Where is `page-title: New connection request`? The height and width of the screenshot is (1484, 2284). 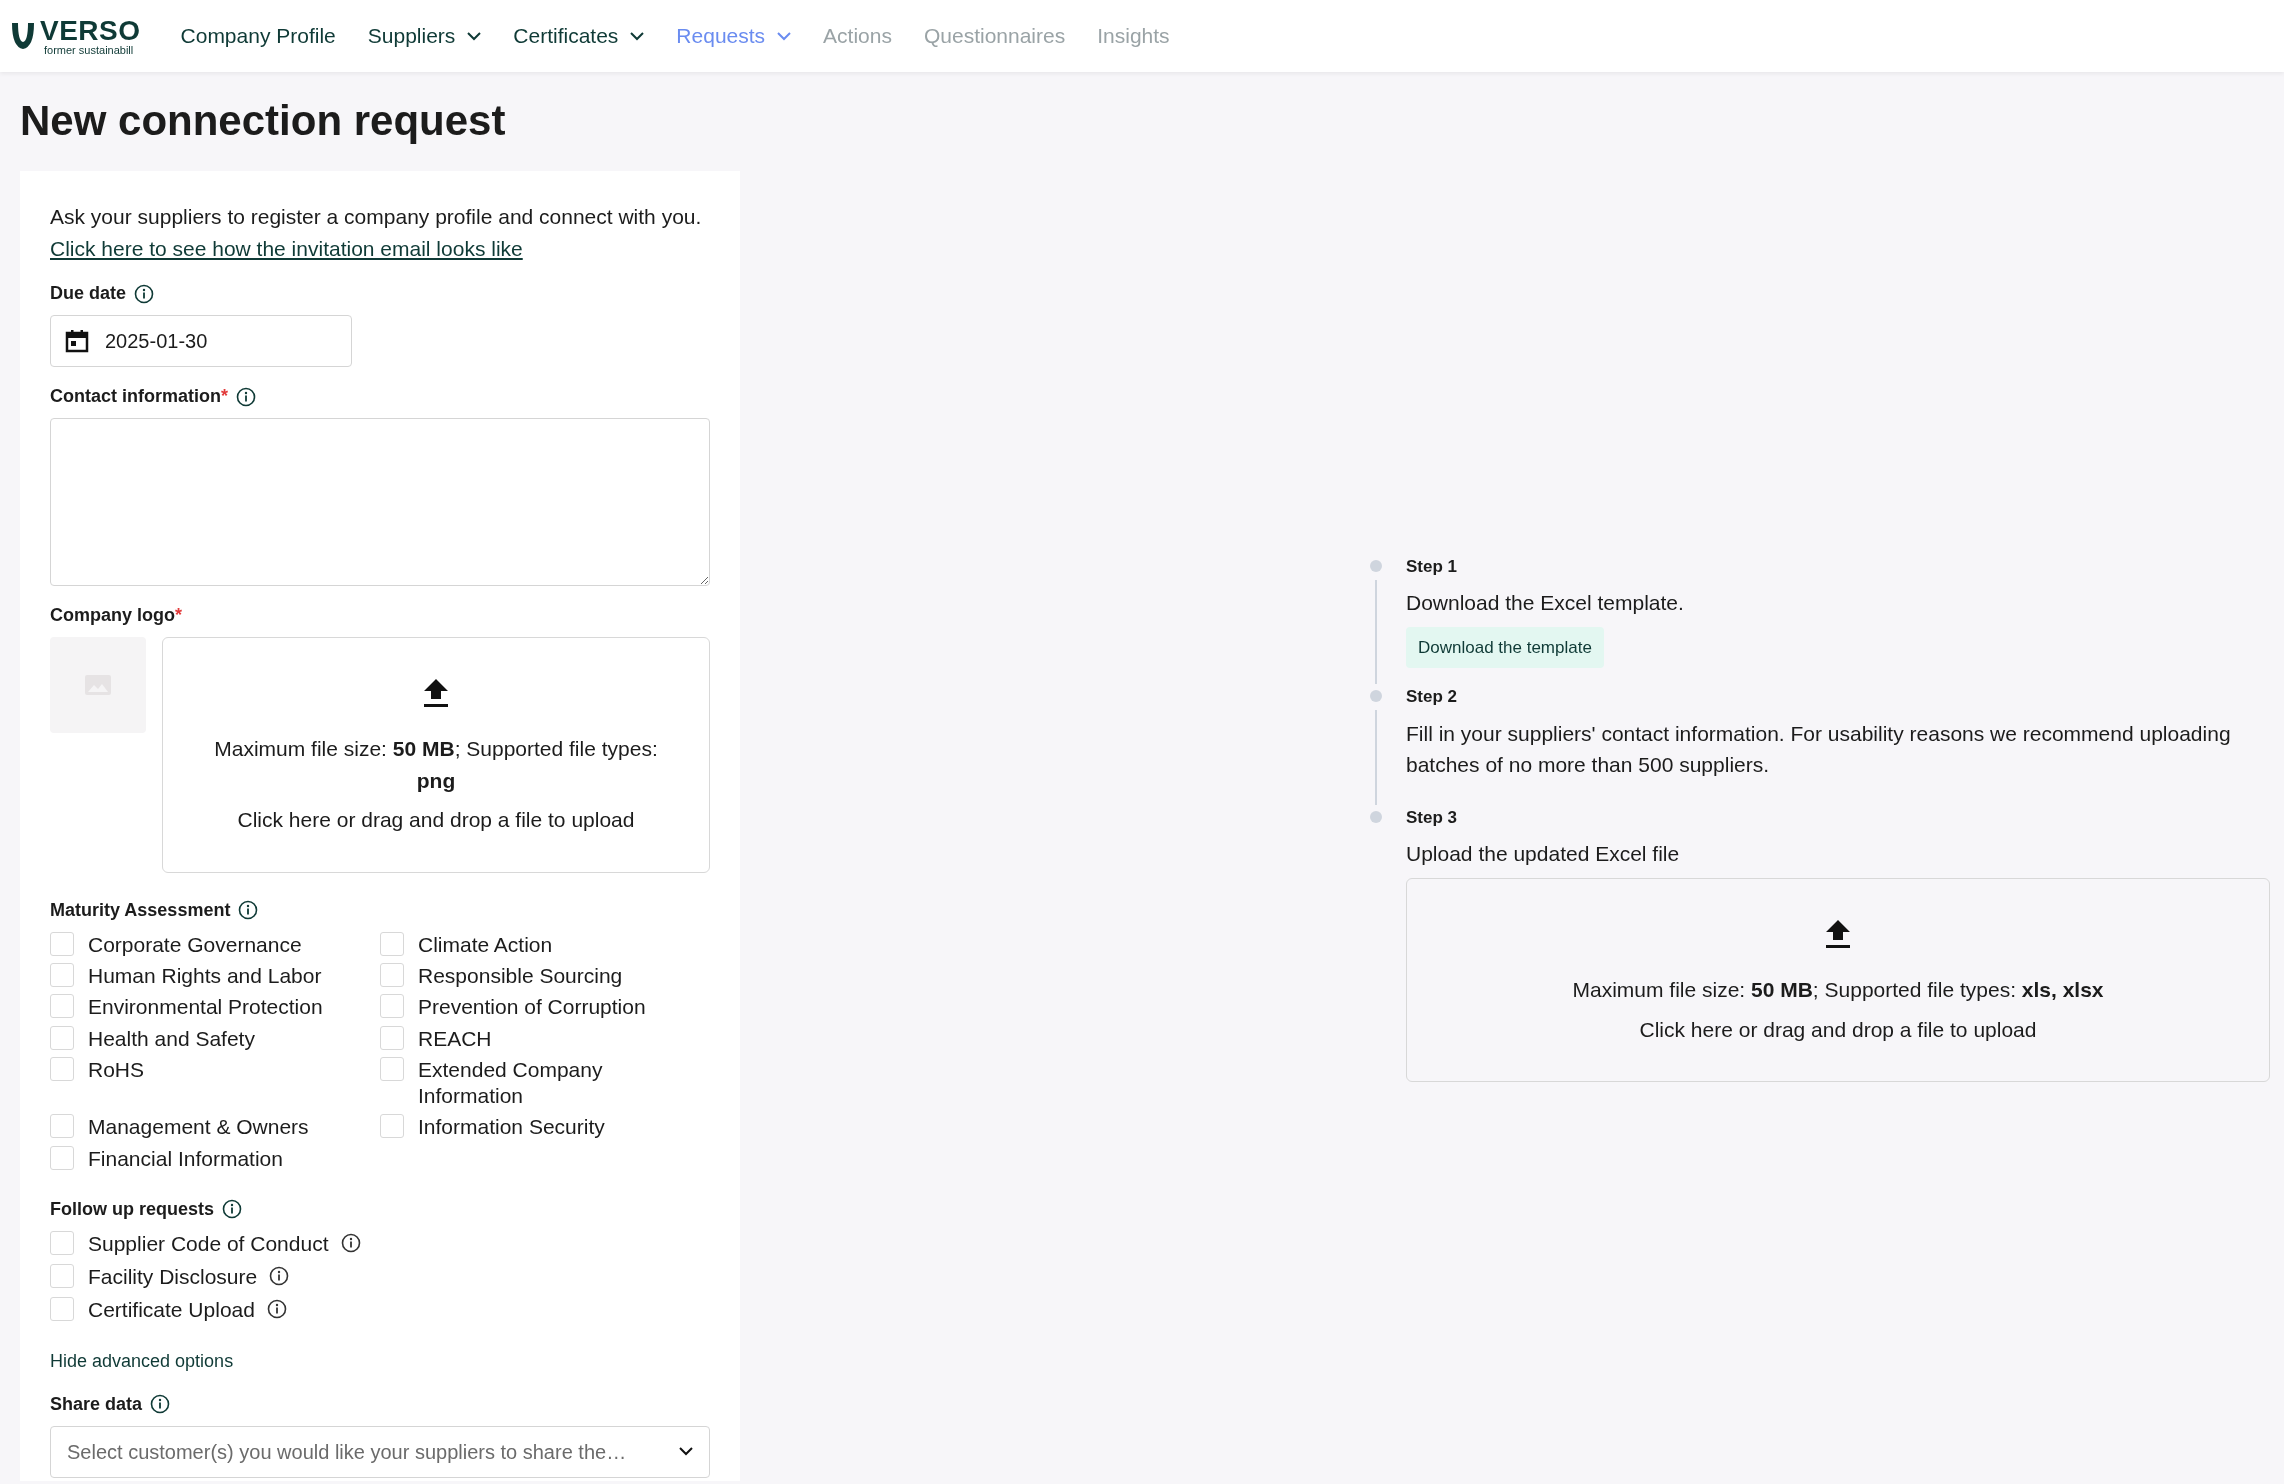
page-title: New connection request is located at coordinates (263, 121).